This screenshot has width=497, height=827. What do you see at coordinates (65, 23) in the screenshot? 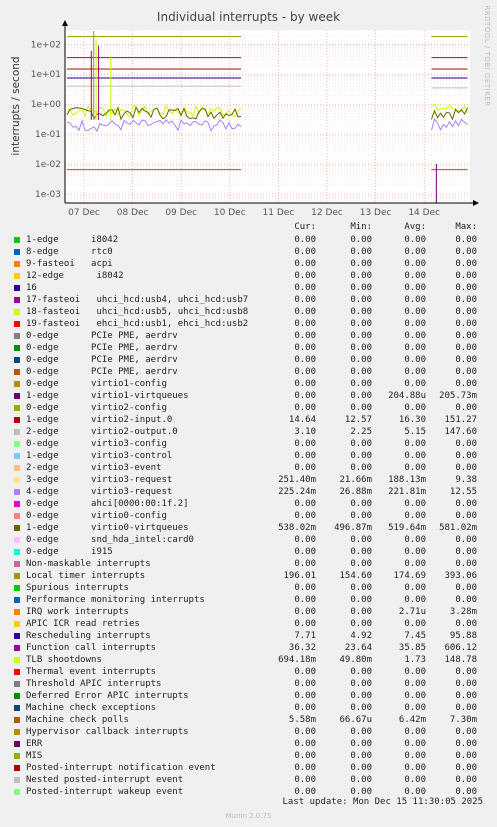
I see `y-axis-arrow` at bounding box center [65, 23].